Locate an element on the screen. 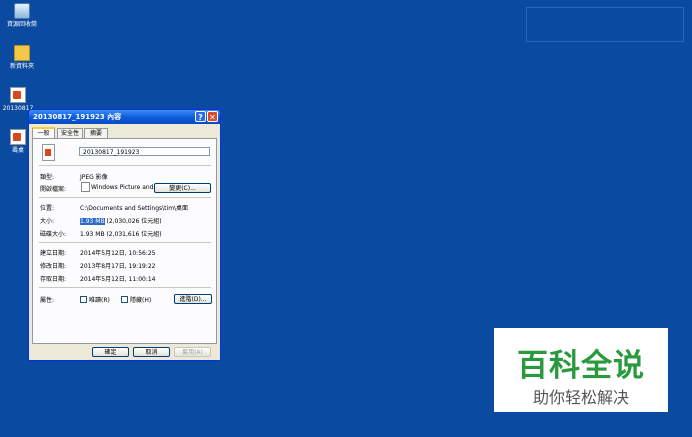 Image resolution: width=692 pixels, height=437 pixels. type-label: 類型: is located at coordinates (47, 177).